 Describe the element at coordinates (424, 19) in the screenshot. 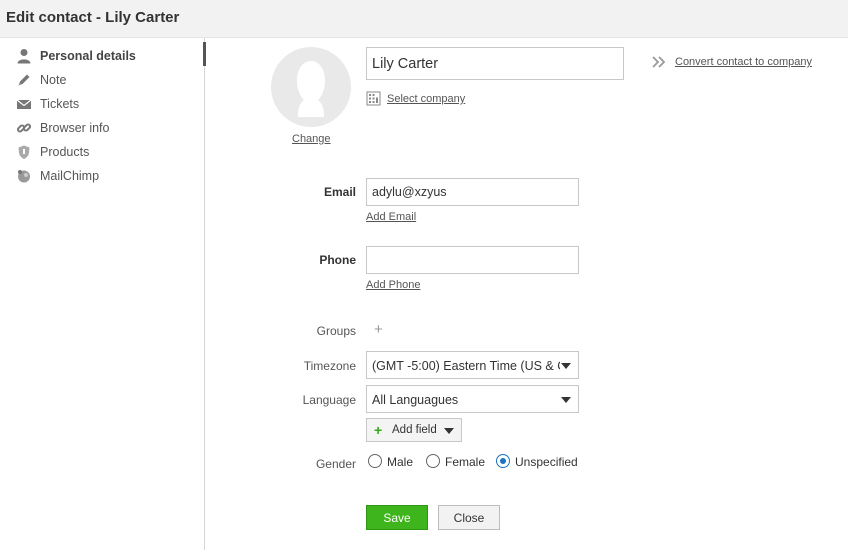

I see `title-bar: Edit contact - Lily Carter` at that location.